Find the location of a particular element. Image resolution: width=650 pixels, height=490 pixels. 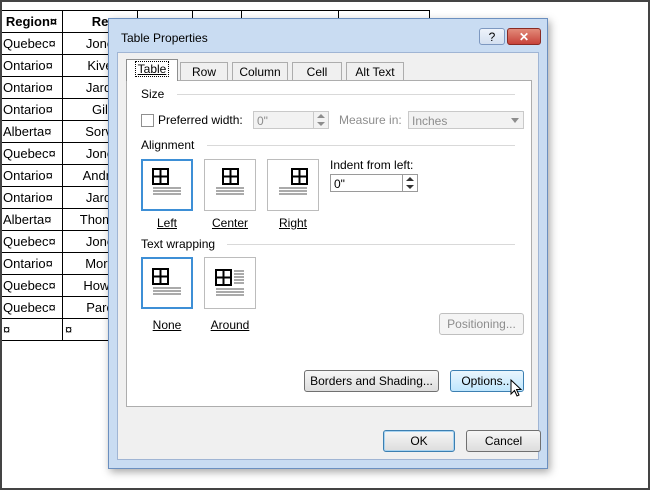

size-divider is located at coordinates (346, 94).